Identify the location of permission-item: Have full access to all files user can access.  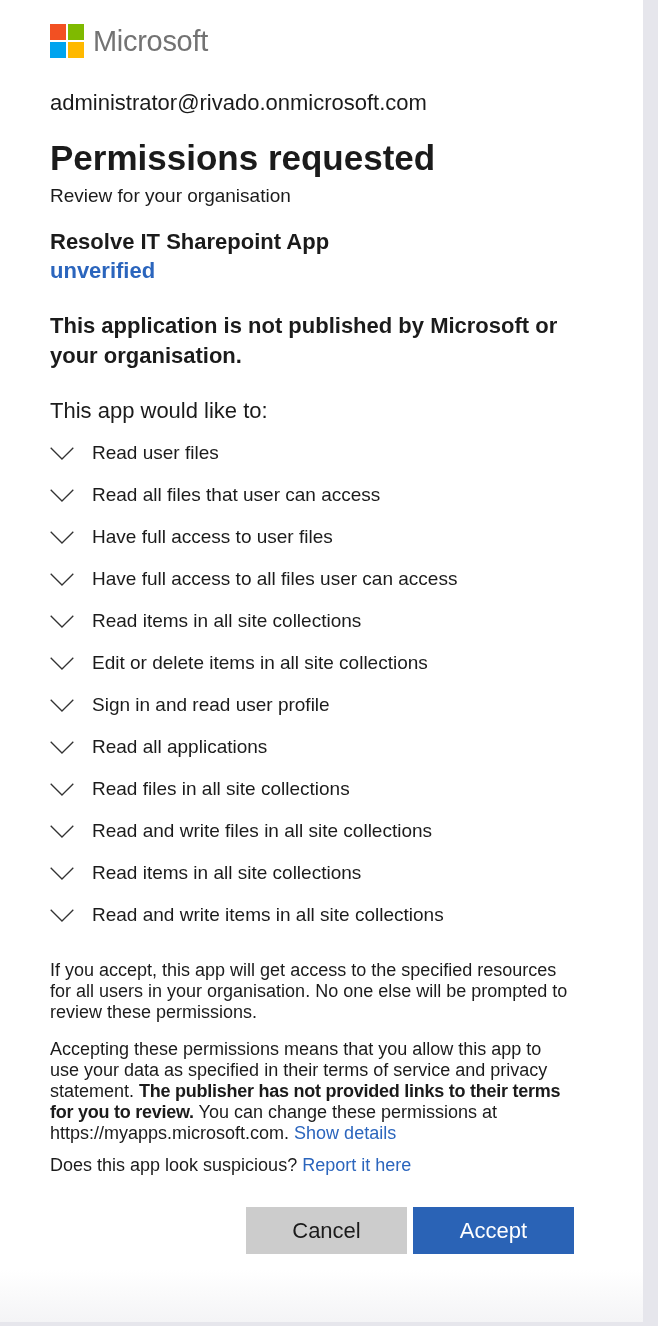
(254, 579).